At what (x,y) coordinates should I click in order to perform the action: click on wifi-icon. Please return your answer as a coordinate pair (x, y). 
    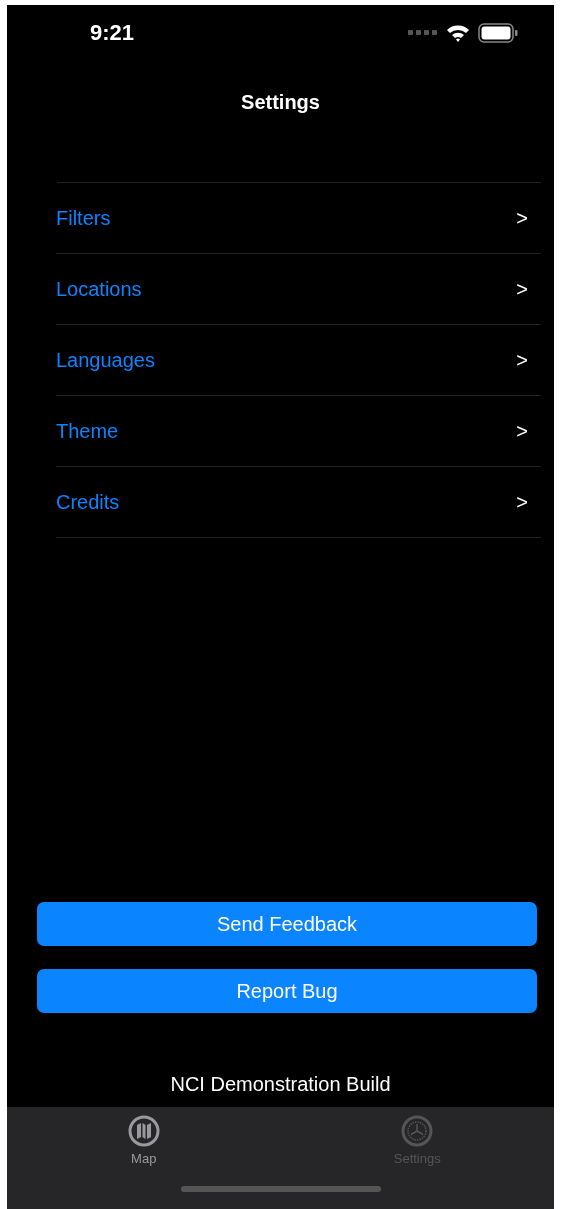
    Looking at the image, I should click on (458, 33).